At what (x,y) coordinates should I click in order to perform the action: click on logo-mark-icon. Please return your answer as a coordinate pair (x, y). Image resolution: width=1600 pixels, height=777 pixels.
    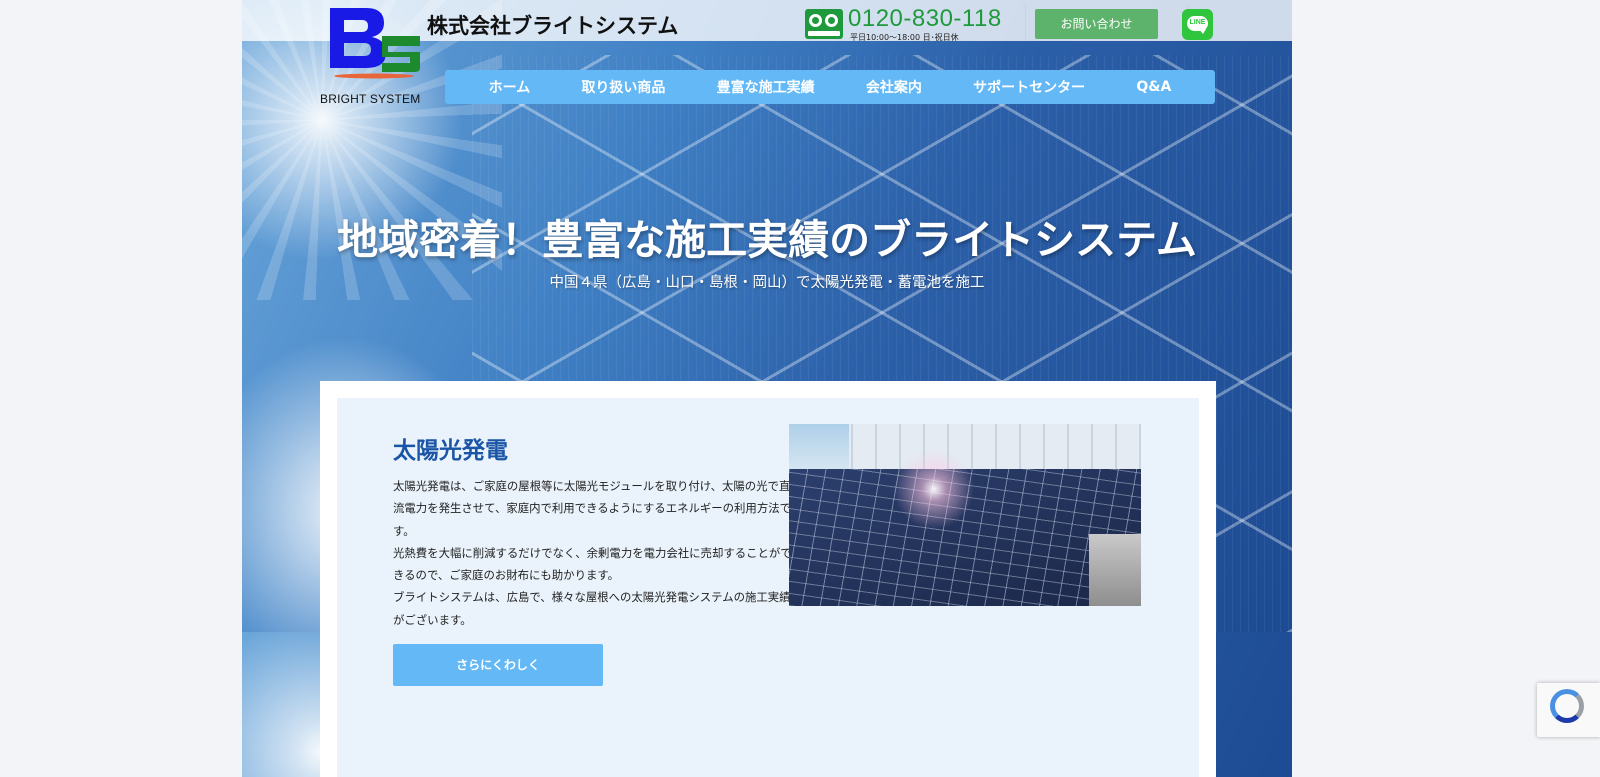
    Looking at the image, I should click on (375, 43).